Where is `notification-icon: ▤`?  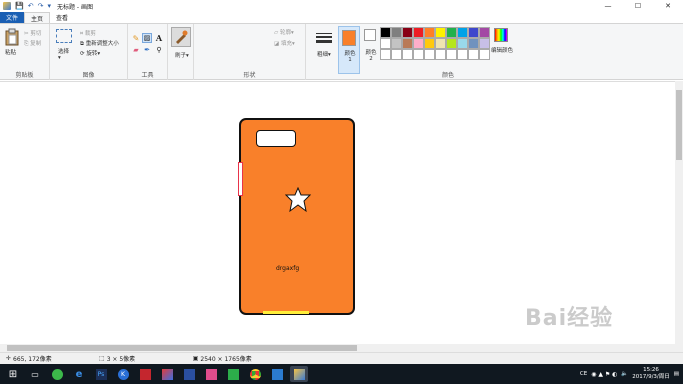 notification-icon: ▤ is located at coordinates (676, 374).